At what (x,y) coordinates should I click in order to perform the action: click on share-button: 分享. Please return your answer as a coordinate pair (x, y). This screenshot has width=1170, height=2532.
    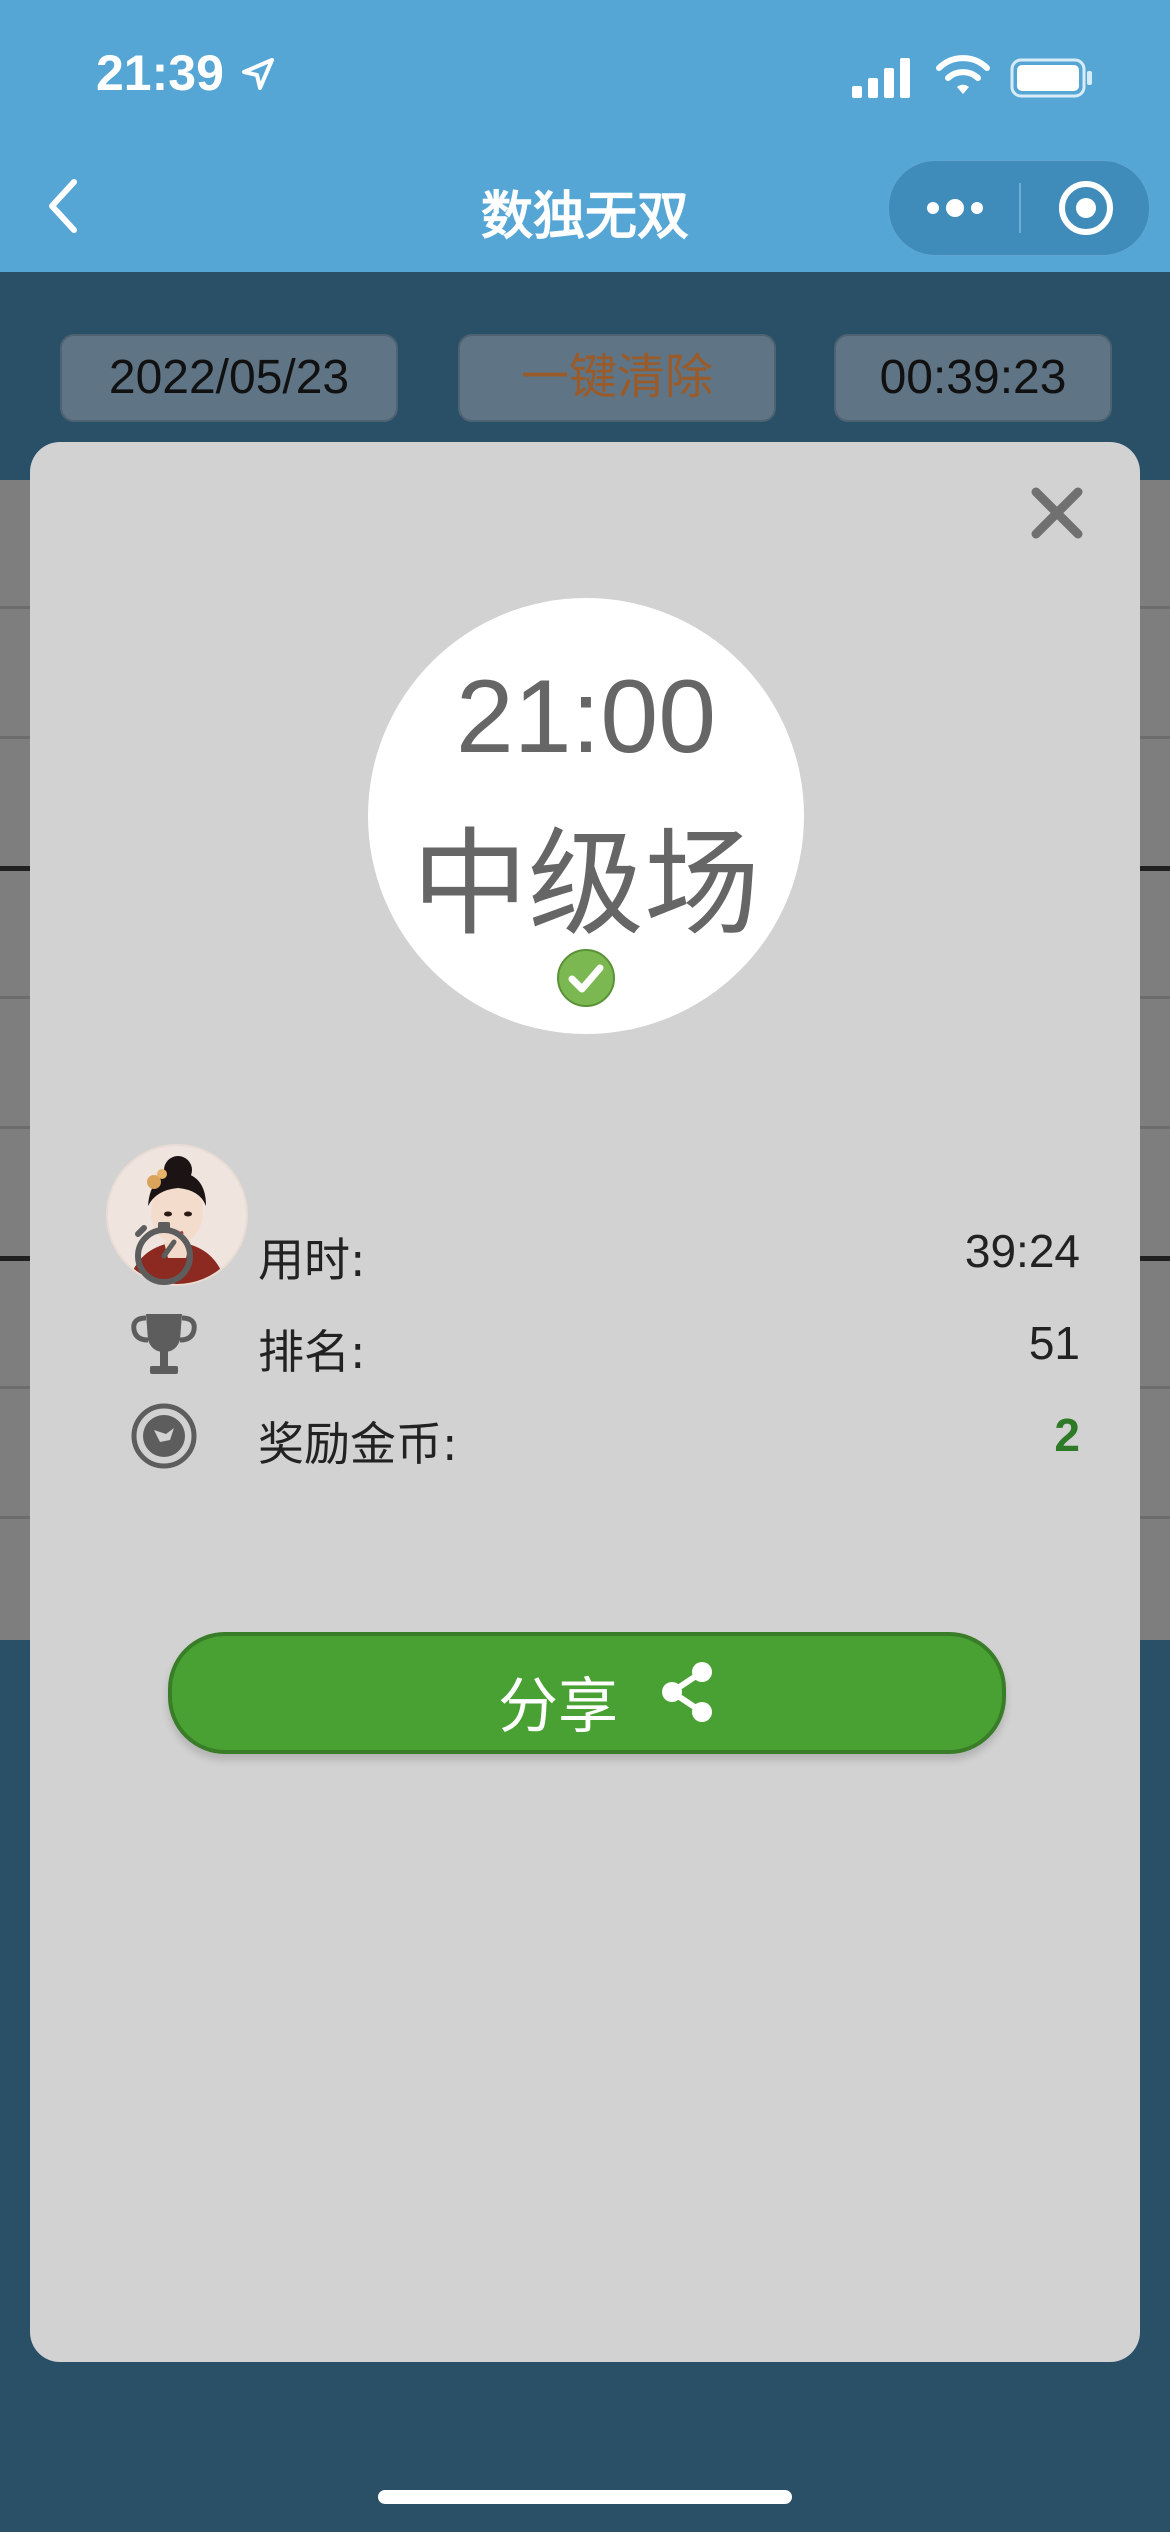
    Looking at the image, I should click on (587, 1693).